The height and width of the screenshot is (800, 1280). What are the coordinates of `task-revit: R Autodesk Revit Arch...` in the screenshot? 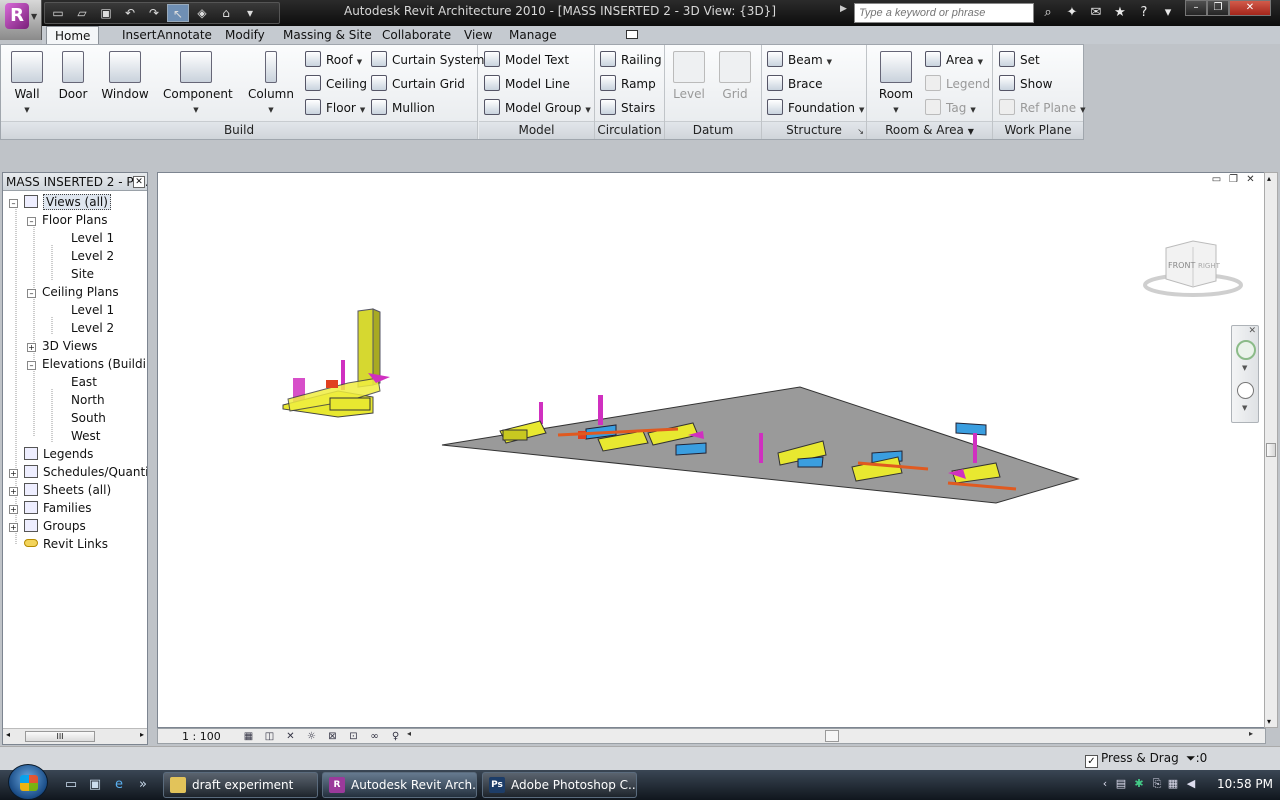 It's located at (399, 785).